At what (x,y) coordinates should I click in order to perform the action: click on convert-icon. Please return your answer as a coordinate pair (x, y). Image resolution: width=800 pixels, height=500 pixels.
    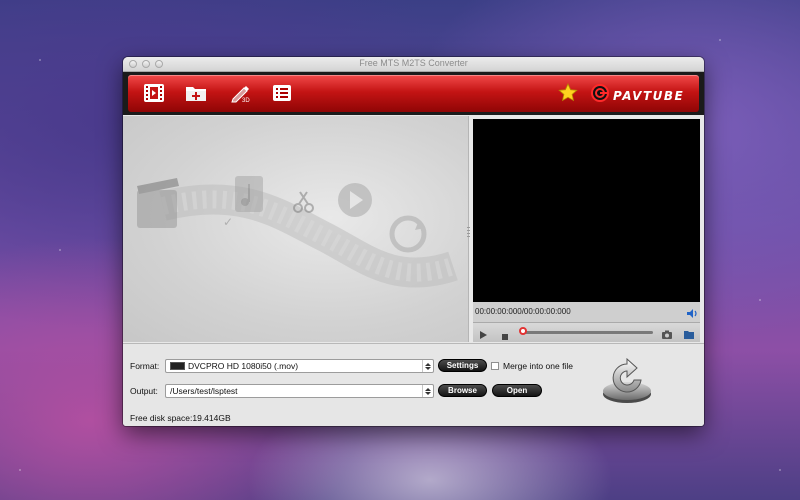
    Looking at the image, I should click on (627, 380).